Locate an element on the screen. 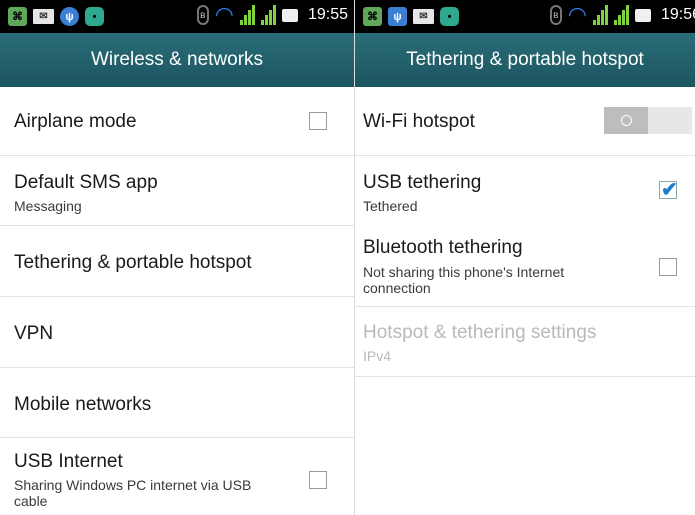 This screenshot has width=695, height=515. page-title: Tethering & portable hotspot is located at coordinates (525, 60).